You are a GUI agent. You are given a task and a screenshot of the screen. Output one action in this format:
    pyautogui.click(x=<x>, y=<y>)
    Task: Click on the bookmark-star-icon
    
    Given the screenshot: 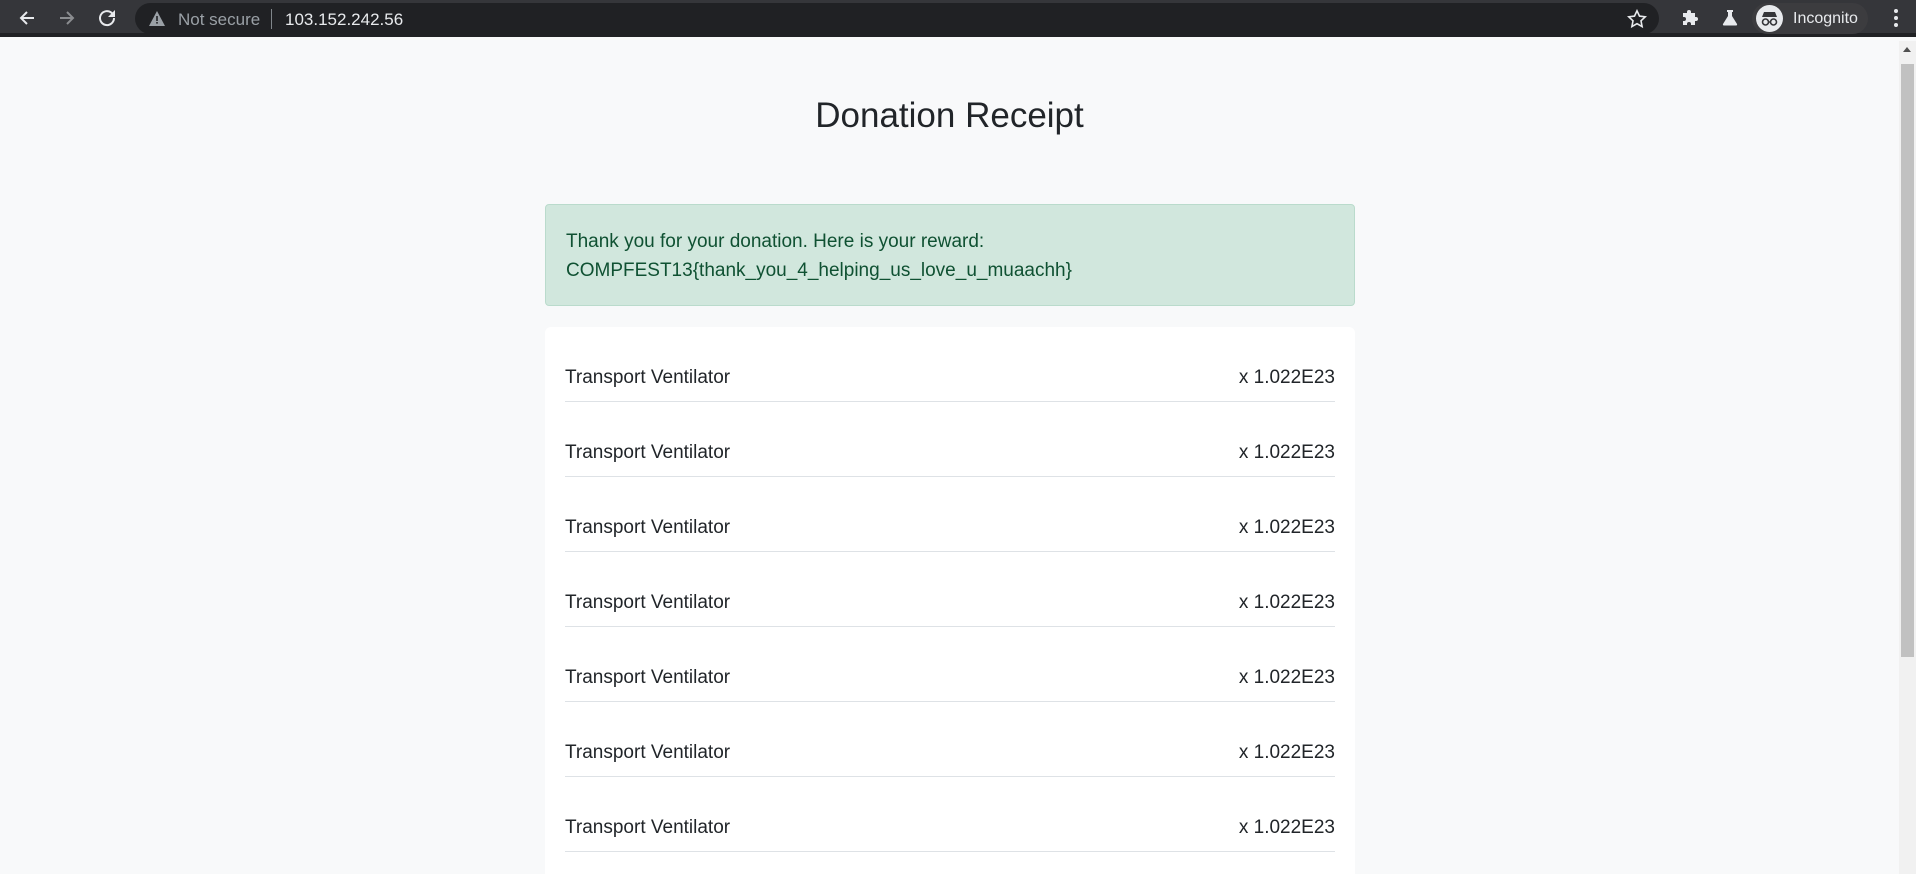 What is the action you would take?
    pyautogui.click(x=1637, y=19)
    